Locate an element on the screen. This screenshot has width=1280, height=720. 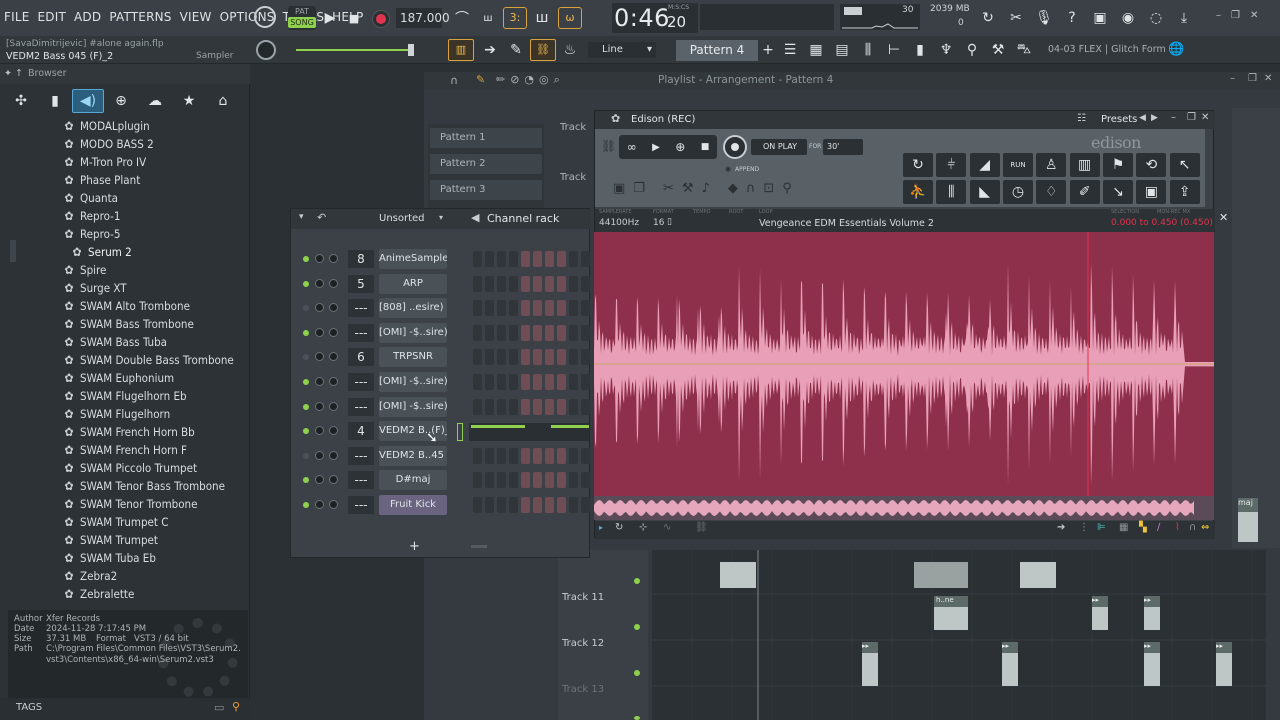
list-item: ✿ SWAM Trumpet C is located at coordinates (155, 522).